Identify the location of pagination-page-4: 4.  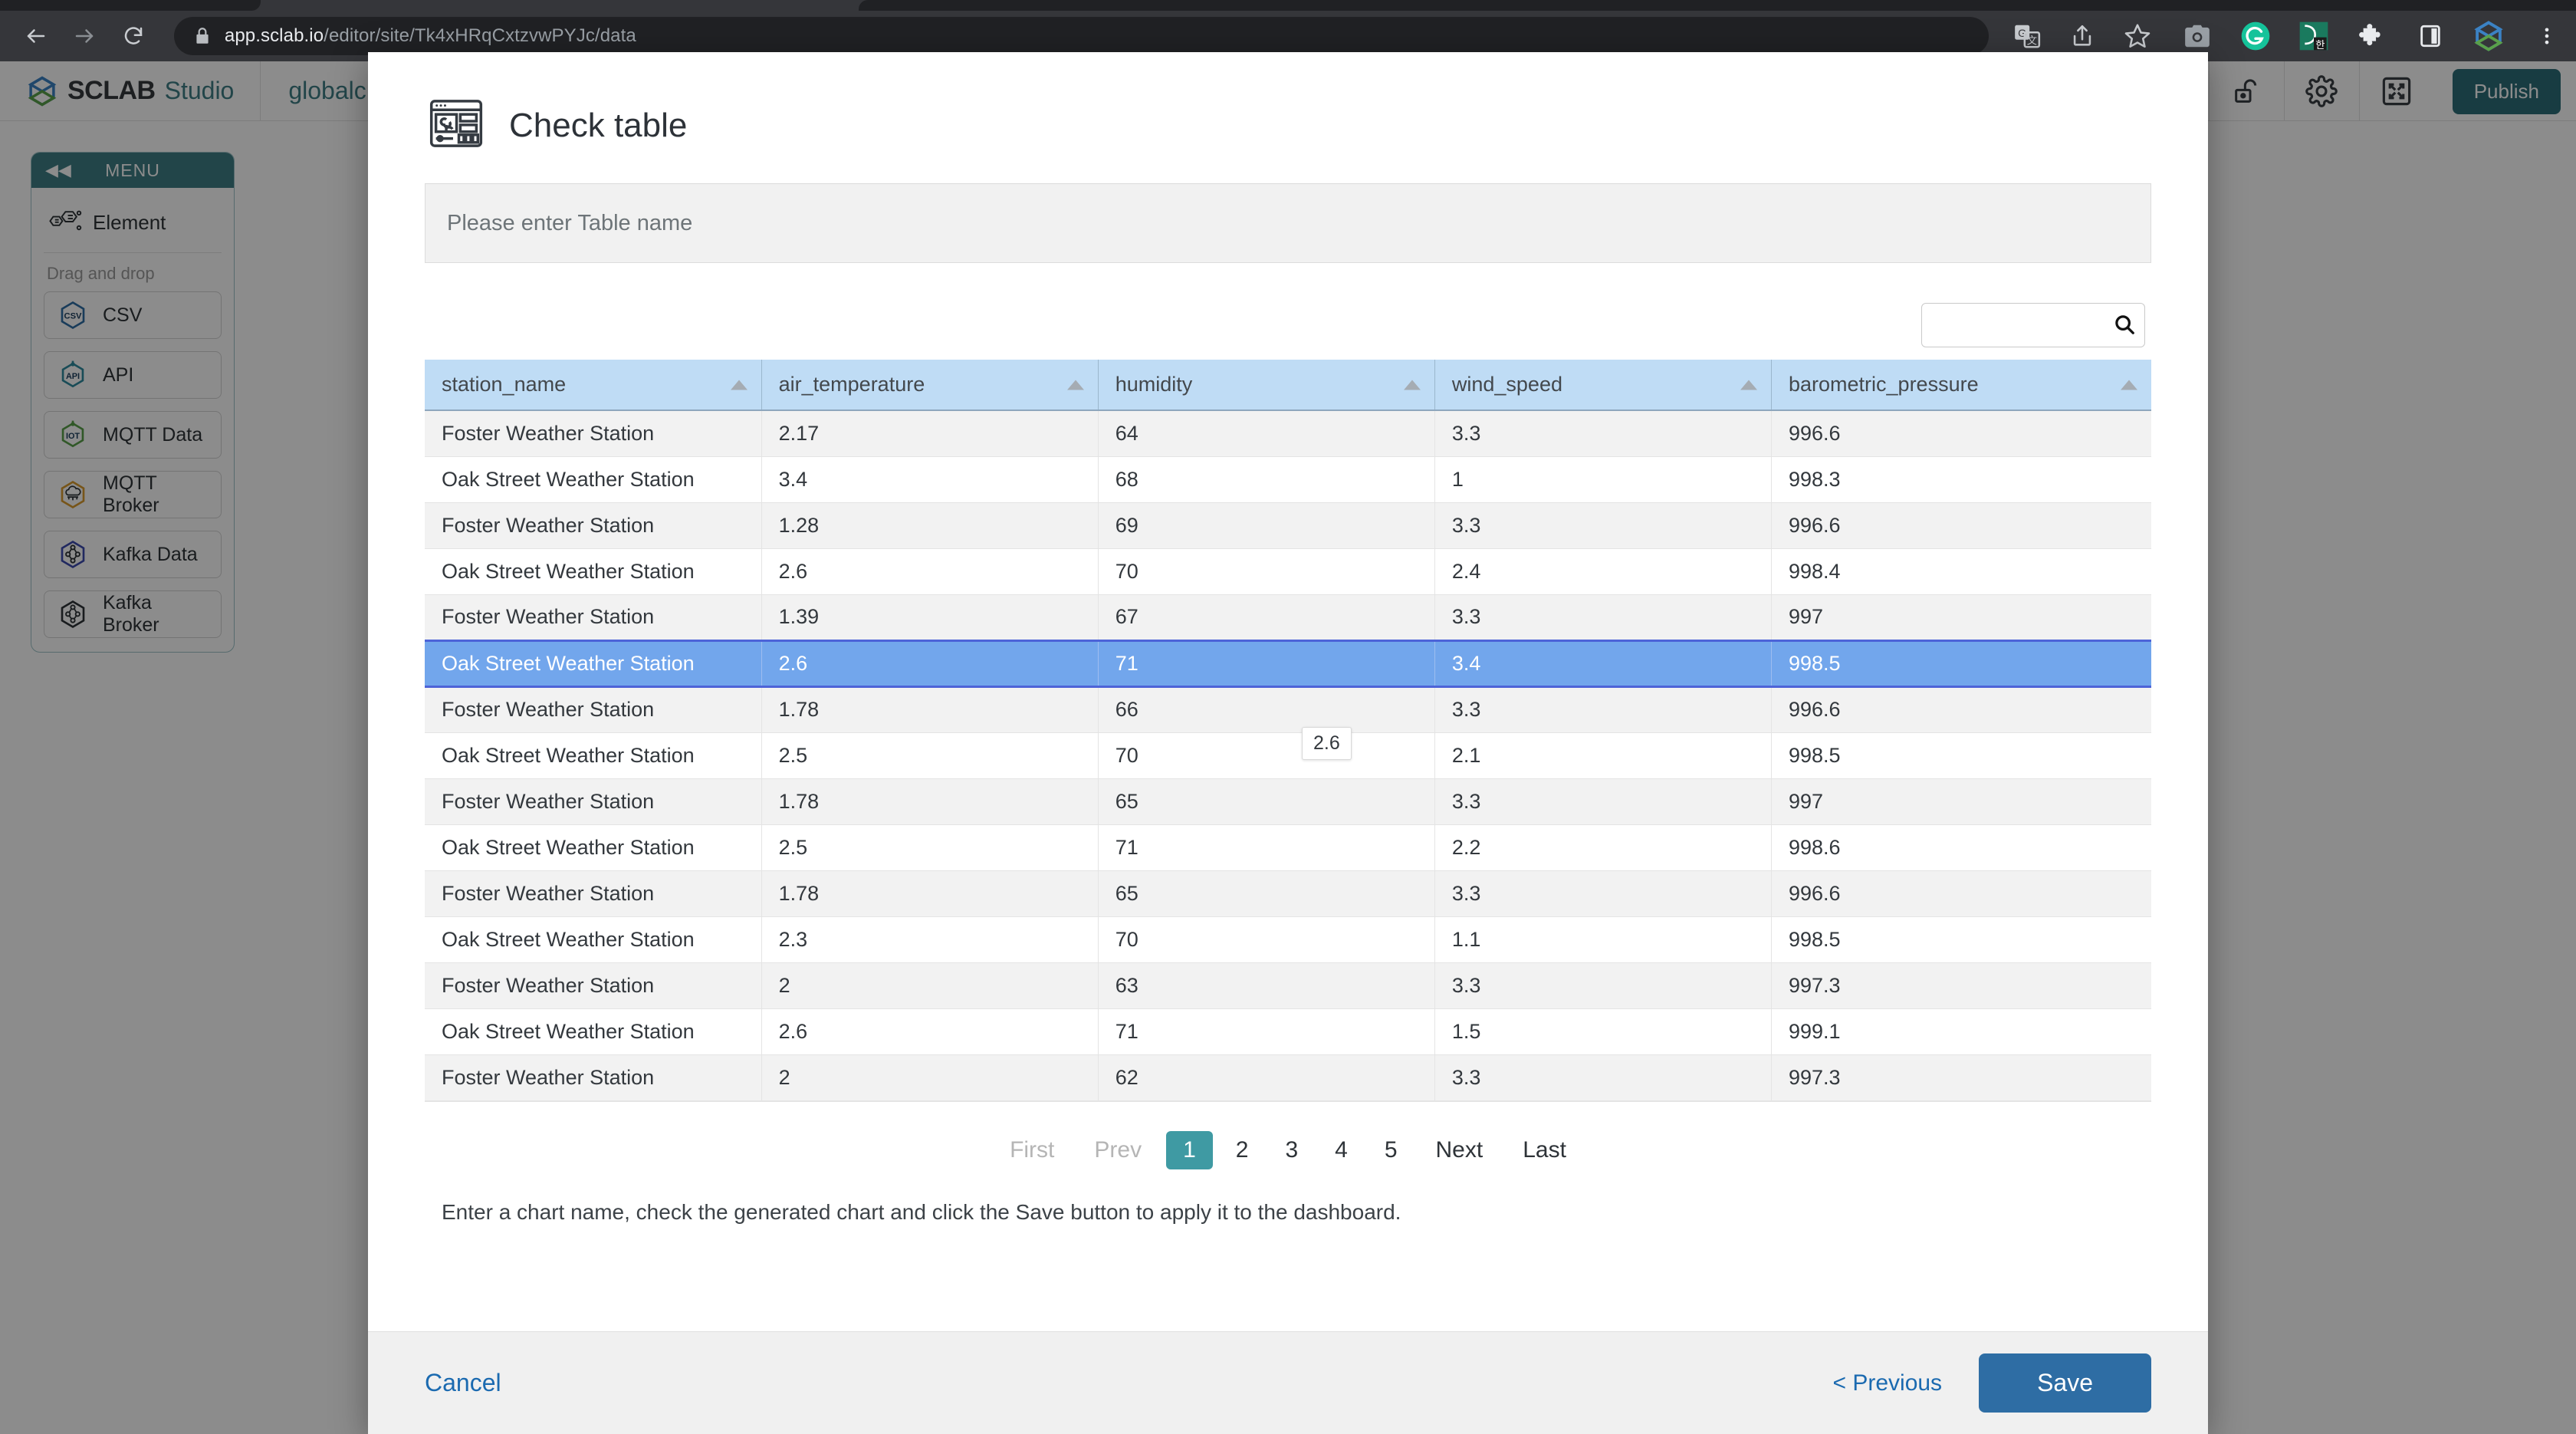
(1341, 1150).